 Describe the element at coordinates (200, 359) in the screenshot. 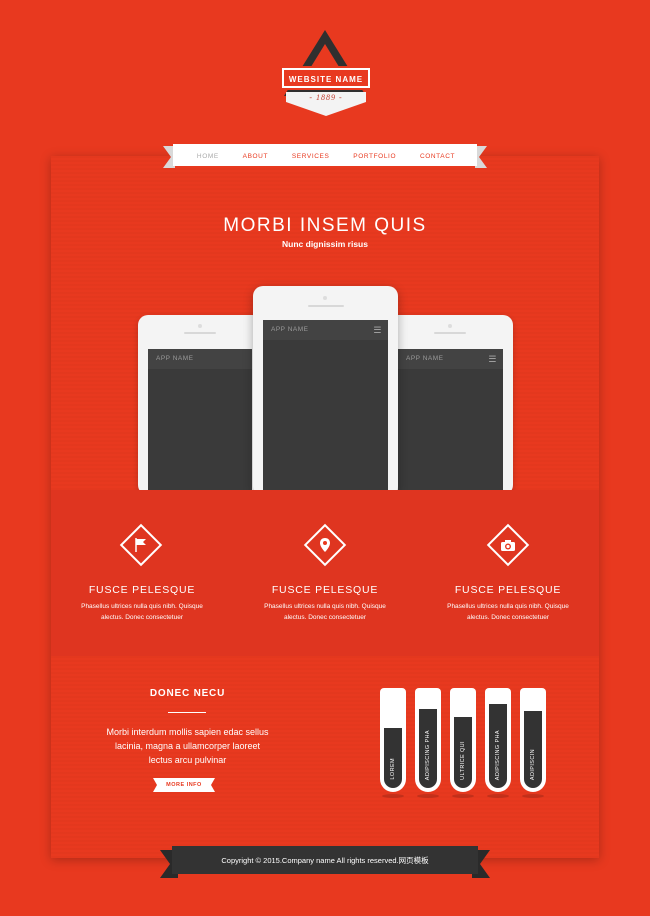

I see `phone-left-appbar: APP NAME` at that location.